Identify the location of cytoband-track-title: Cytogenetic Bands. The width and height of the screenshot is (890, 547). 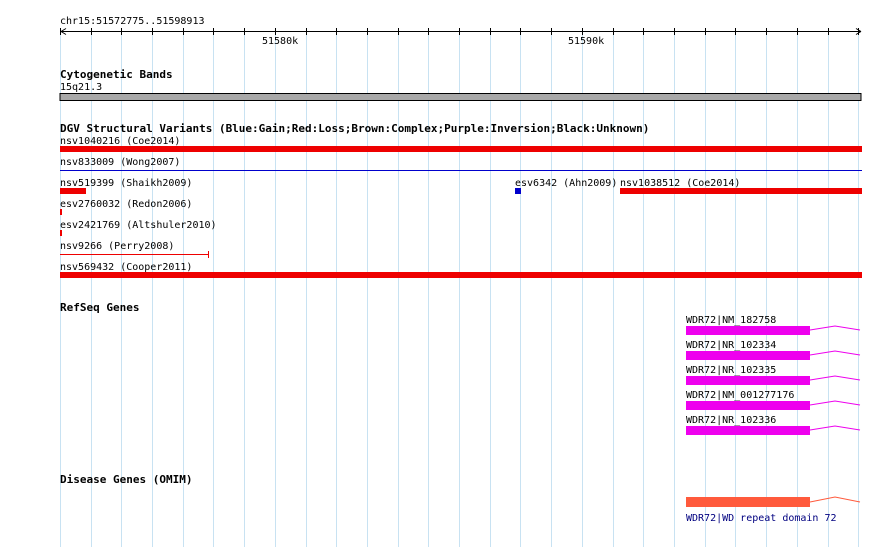
(116, 74).